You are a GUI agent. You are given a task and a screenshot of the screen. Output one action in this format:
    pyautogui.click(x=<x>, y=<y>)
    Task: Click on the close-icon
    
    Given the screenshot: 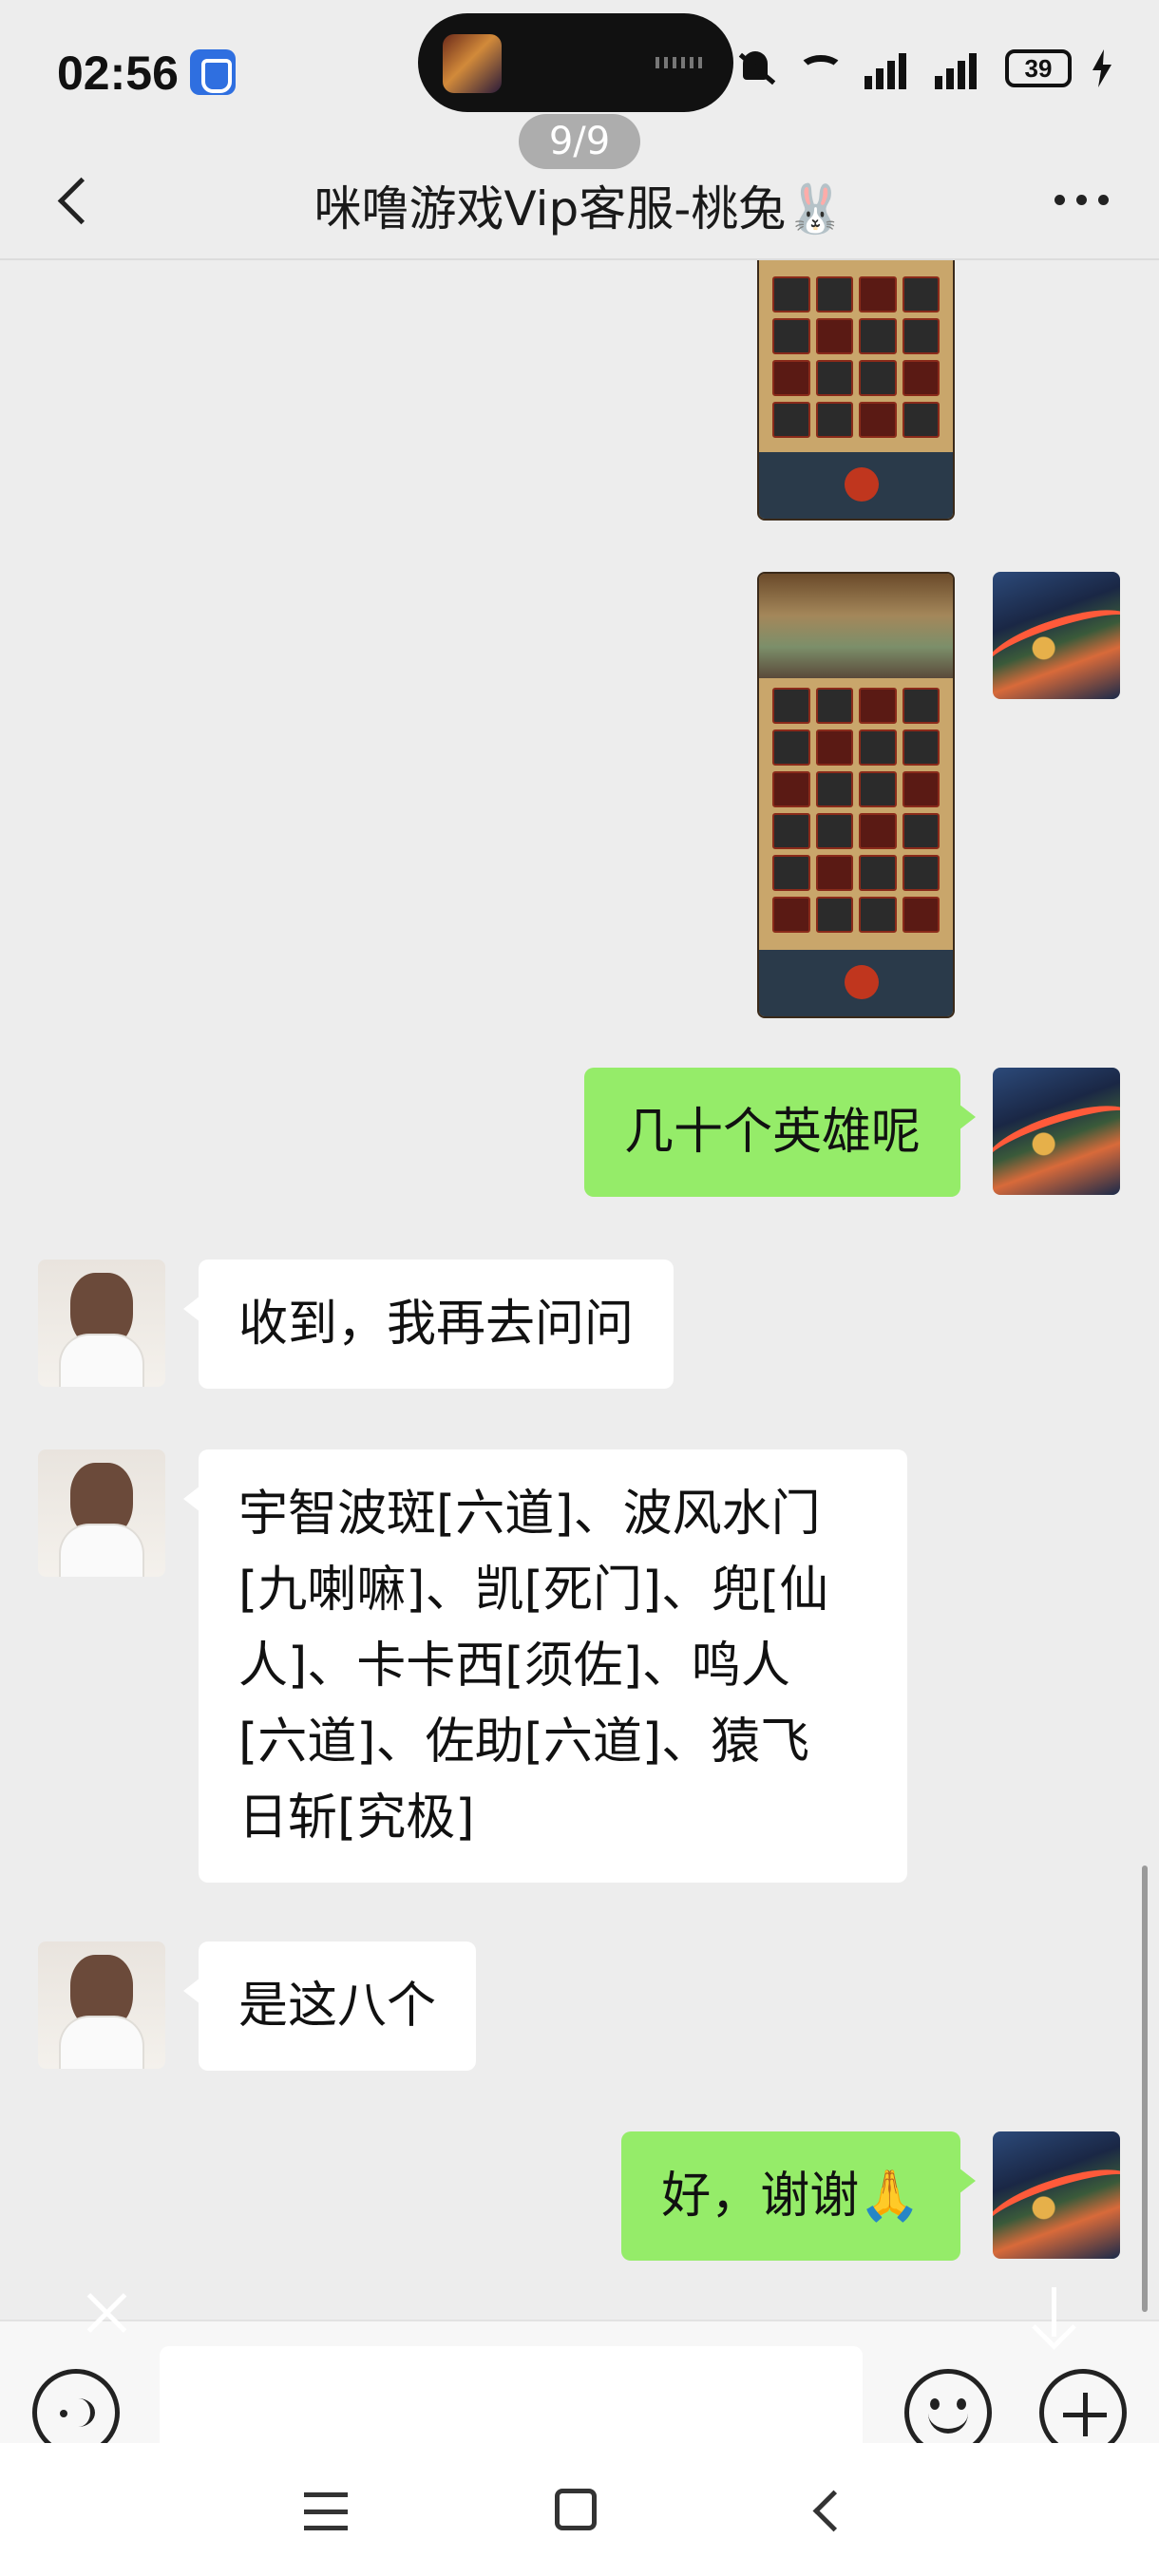 What is the action you would take?
    pyautogui.click(x=107, y=2313)
    